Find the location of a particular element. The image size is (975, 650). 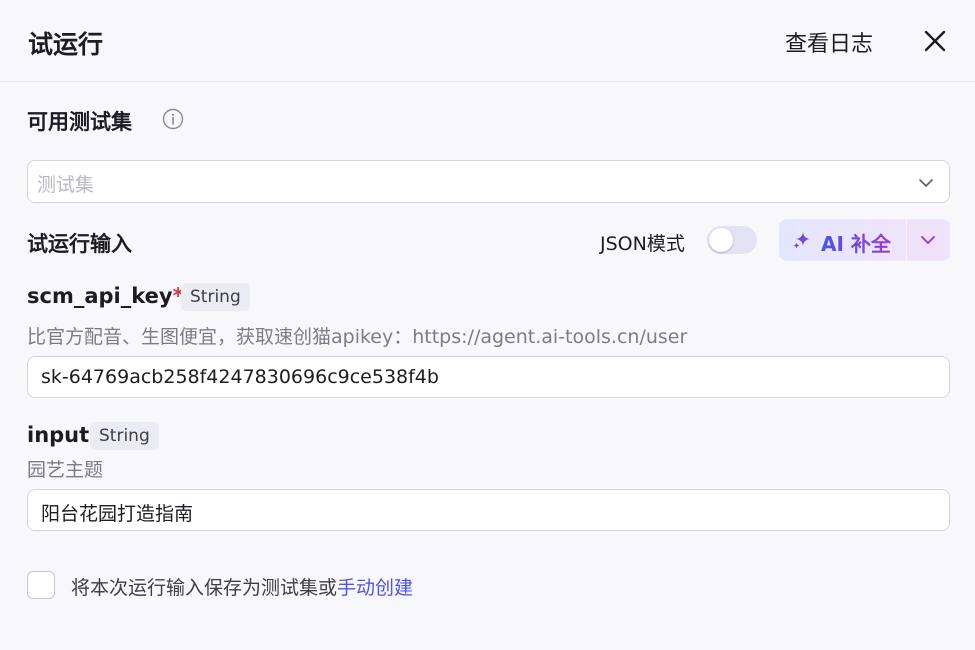

dialog-title: 试运行 is located at coordinates (66, 44).